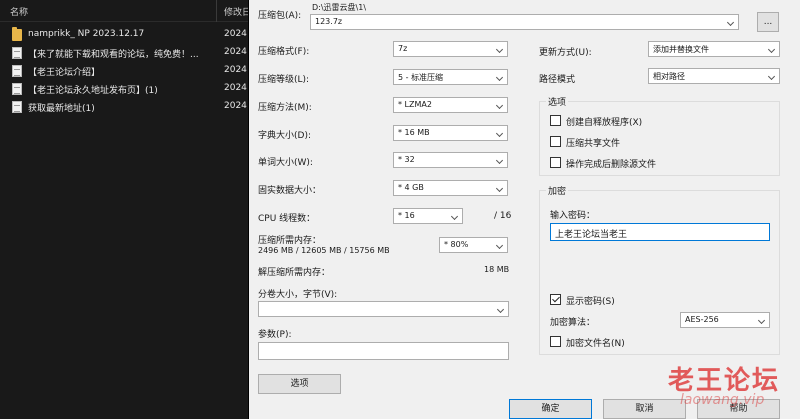  What do you see at coordinates (565, 53) in the screenshot?
I see `update-label: 更新方式(U):` at bounding box center [565, 53].